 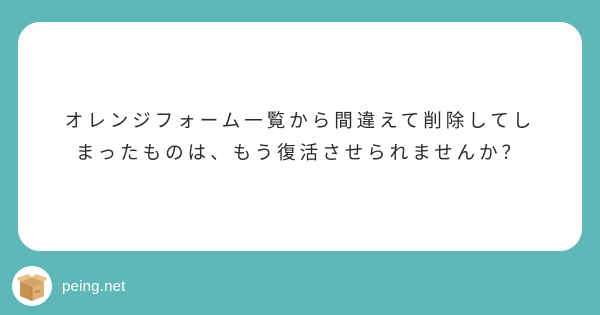 What do you see at coordinates (94, 286) in the screenshot?
I see `site-name: peing.net` at bounding box center [94, 286].